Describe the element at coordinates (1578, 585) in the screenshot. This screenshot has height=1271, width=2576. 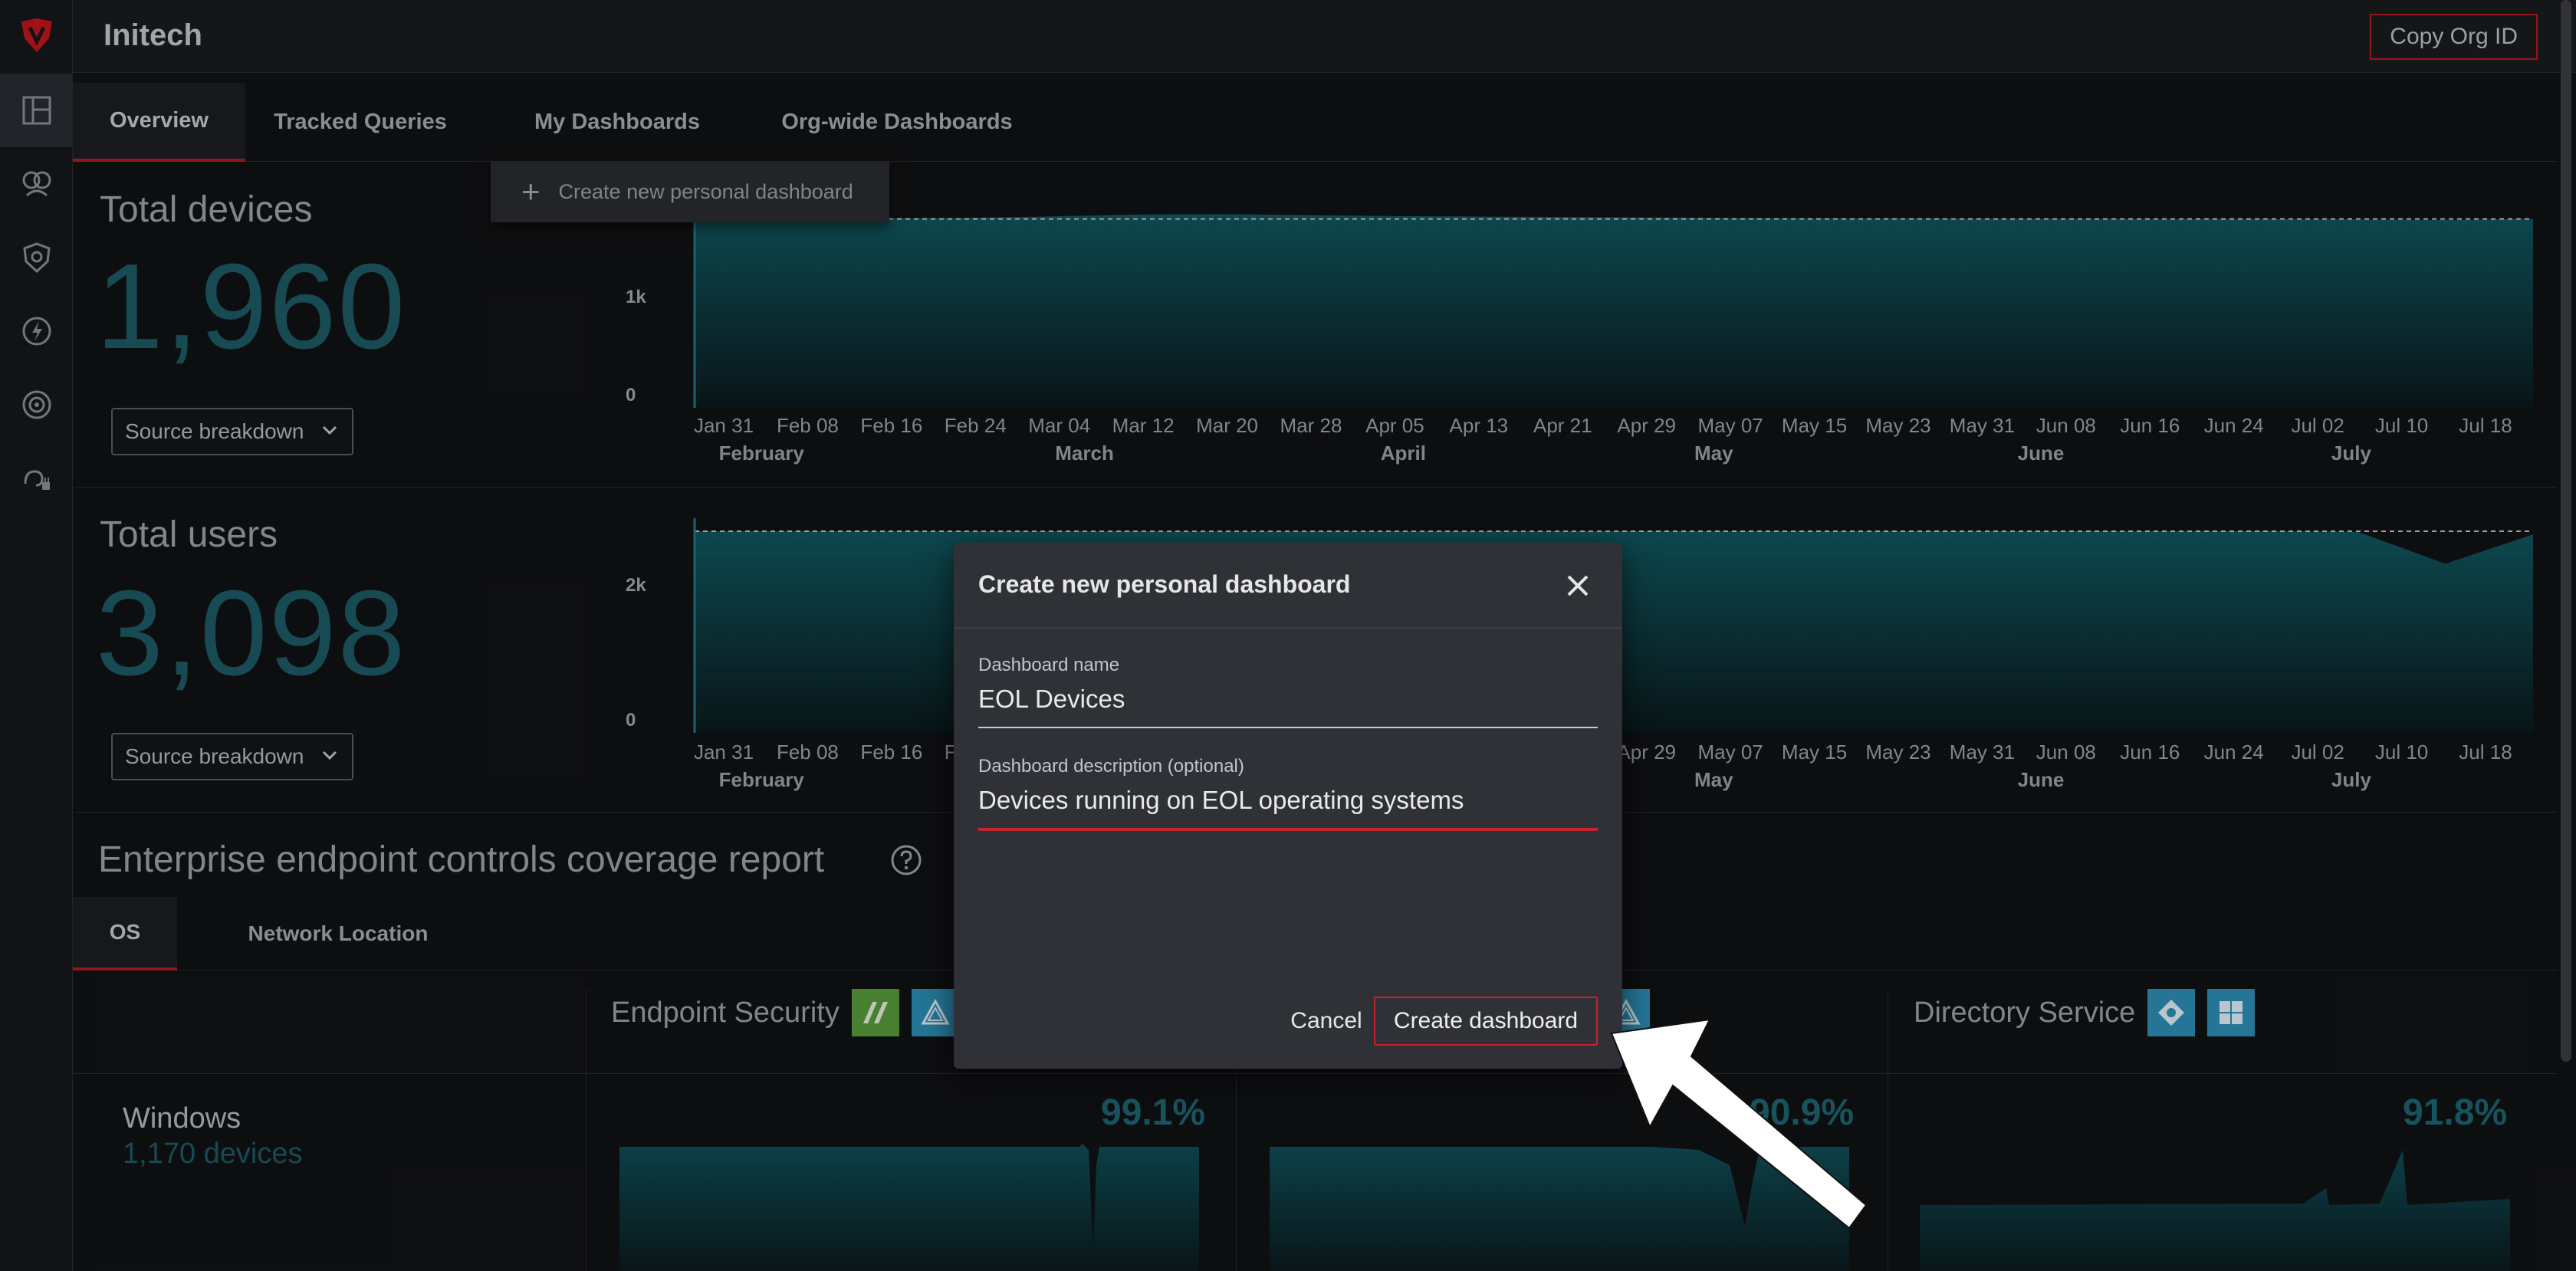
I see `close-icon` at that location.